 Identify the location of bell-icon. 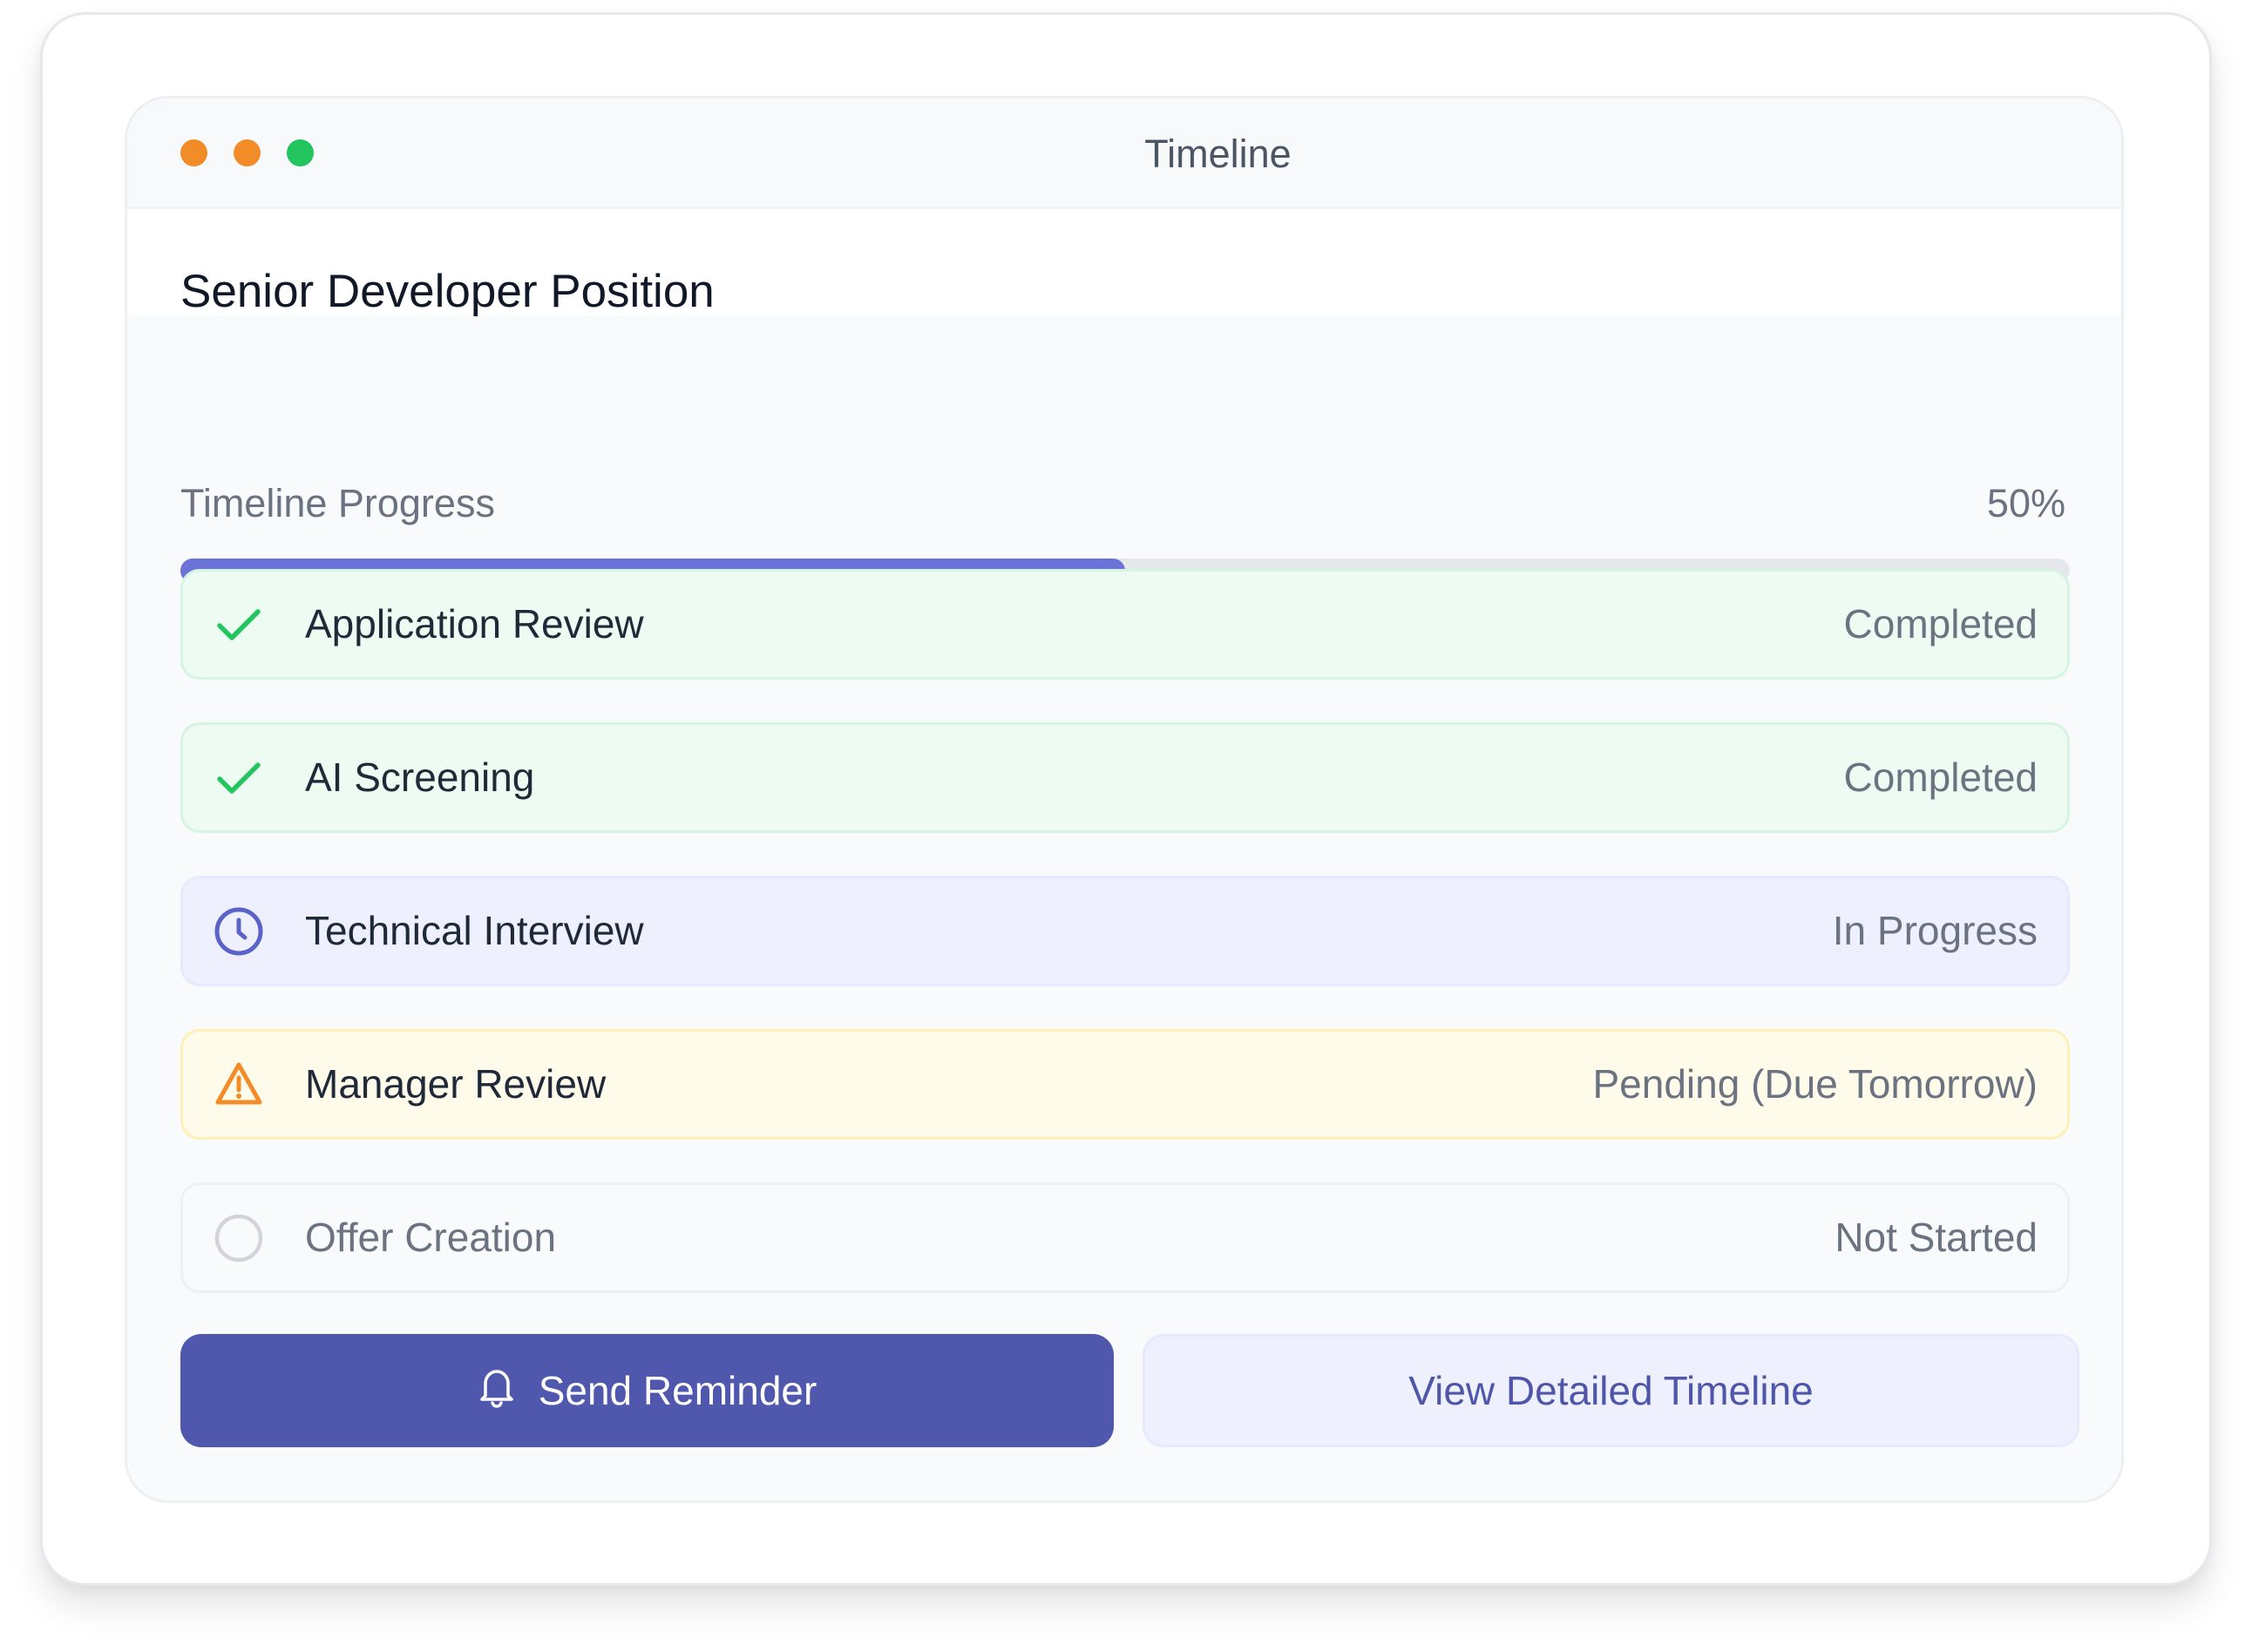
(497, 1391).